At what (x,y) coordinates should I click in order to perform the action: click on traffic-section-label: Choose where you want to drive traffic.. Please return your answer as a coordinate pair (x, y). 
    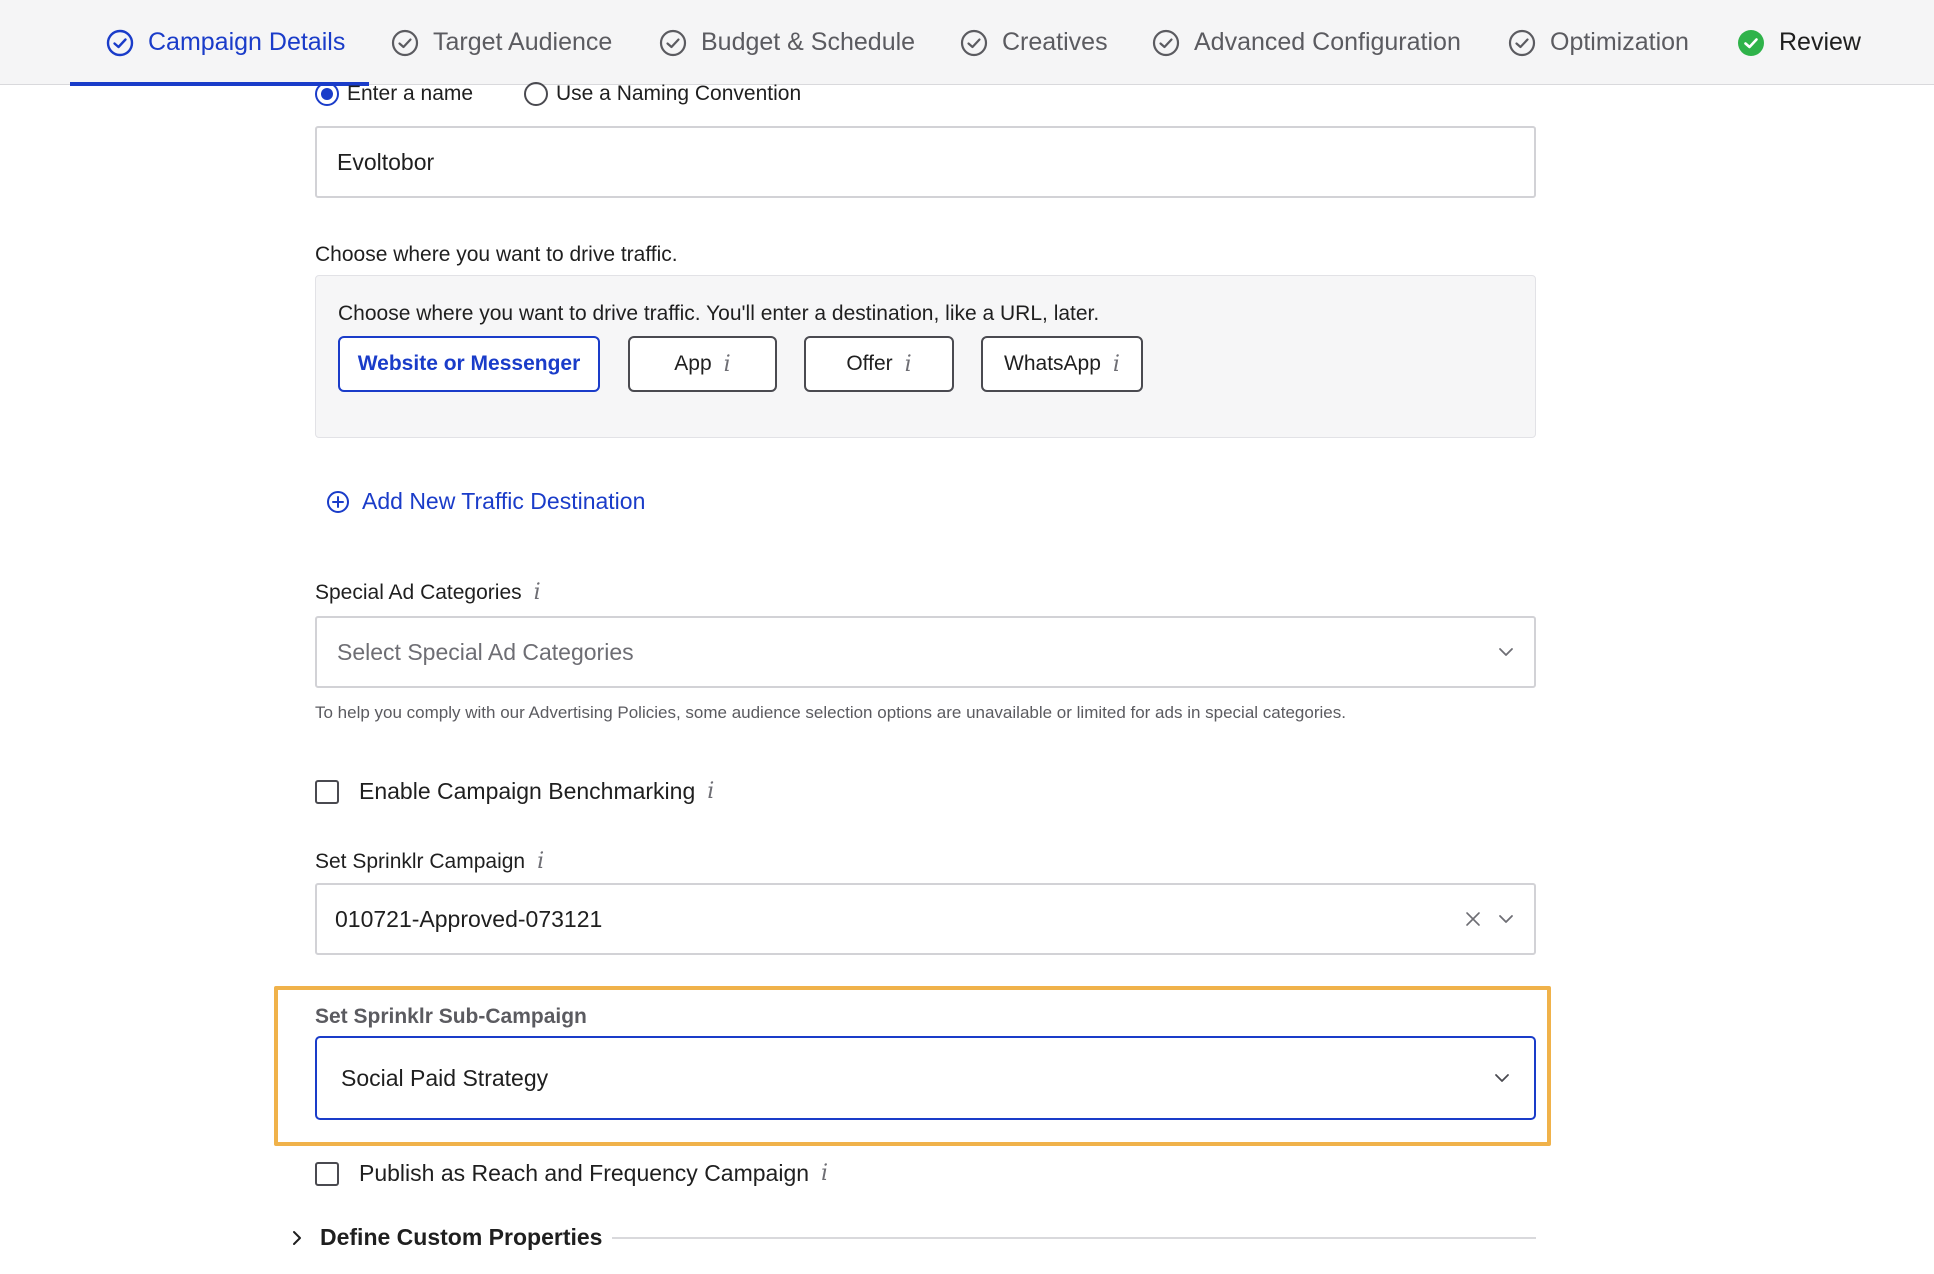
    Looking at the image, I should click on (496, 255).